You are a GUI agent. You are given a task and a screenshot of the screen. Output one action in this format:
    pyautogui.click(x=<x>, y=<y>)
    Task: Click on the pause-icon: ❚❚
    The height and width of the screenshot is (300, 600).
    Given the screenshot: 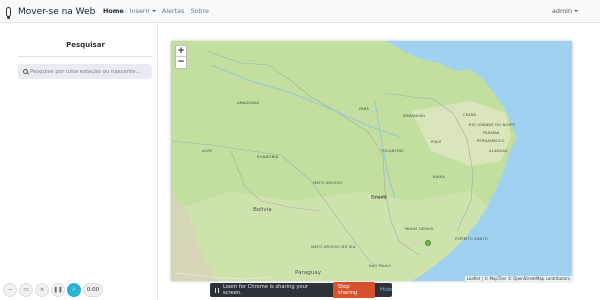 What is the action you would take?
    pyautogui.click(x=58, y=290)
    